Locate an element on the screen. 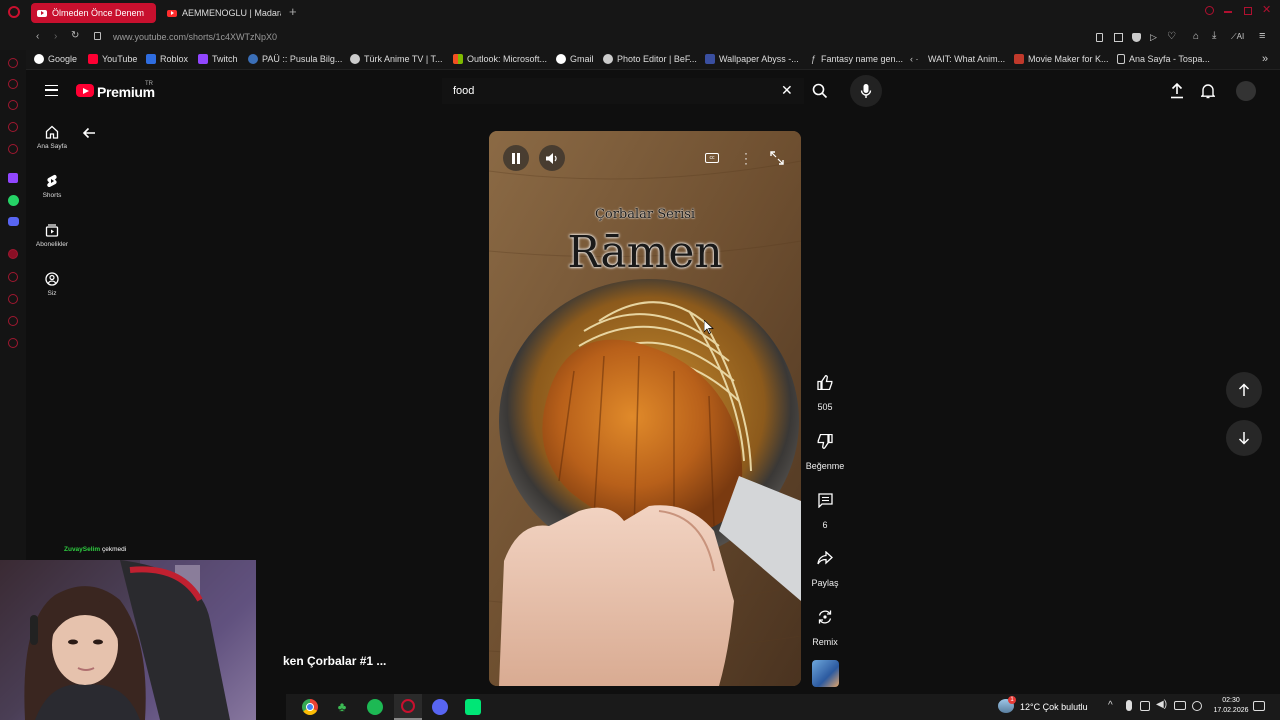 The image size is (1280, 720). more-bookmarks-icon: » is located at coordinates (1265, 59).